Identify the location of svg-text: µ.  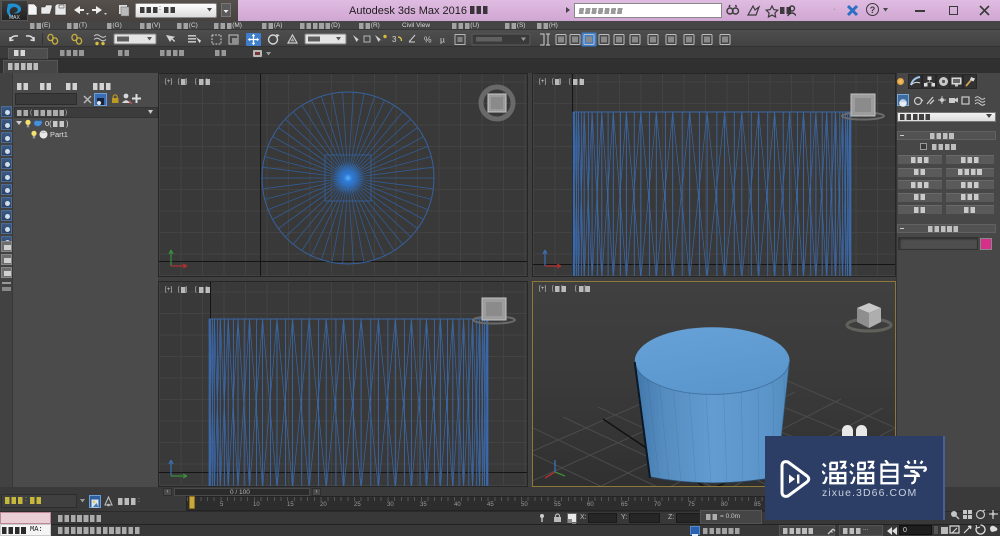
(442, 40).